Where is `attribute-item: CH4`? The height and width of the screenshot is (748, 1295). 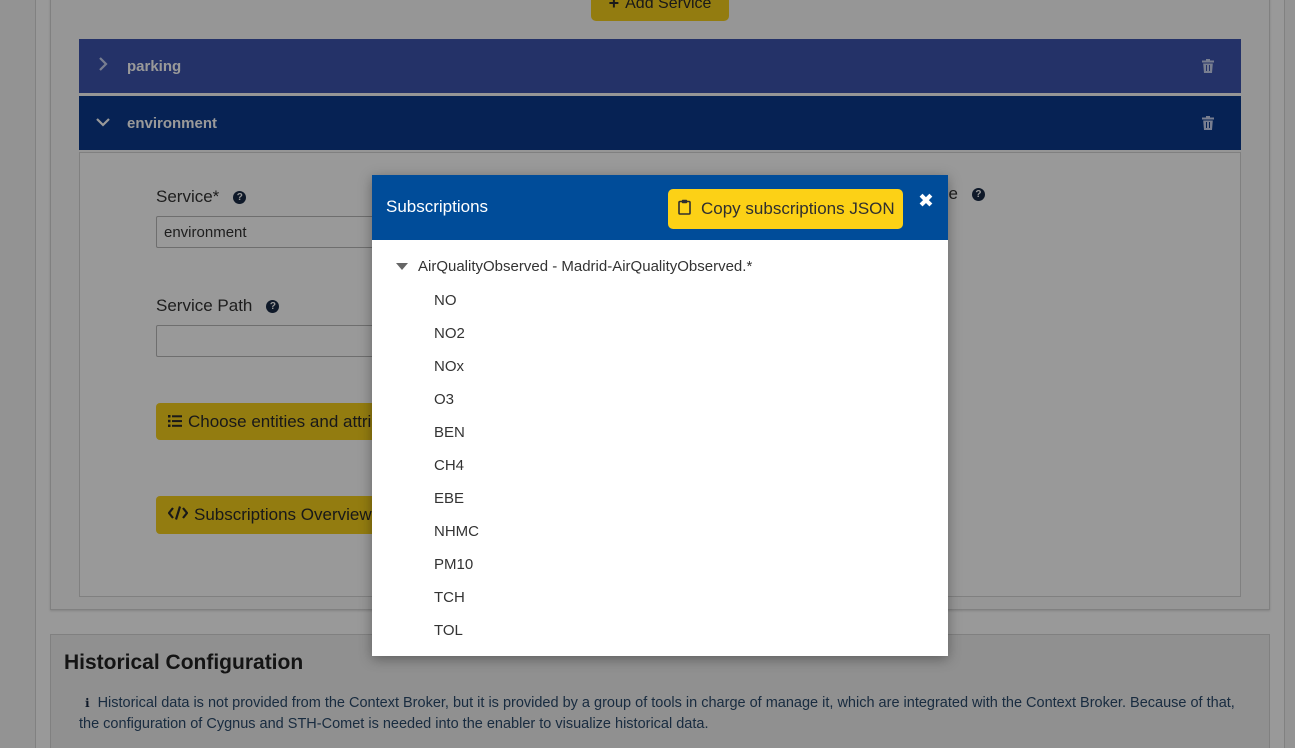
attribute-item: CH4 is located at coordinates (456, 465).